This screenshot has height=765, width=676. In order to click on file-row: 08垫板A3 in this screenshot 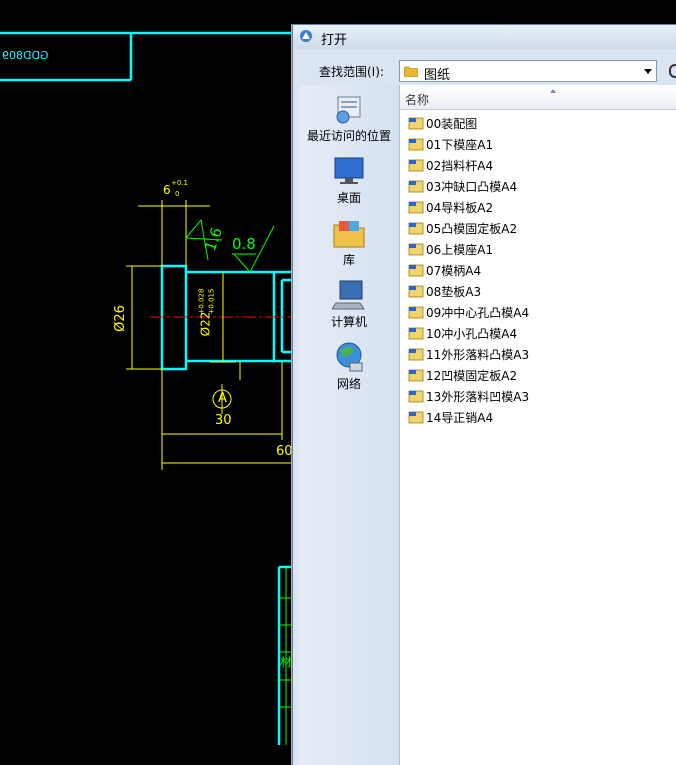, I will do `click(536, 291)`.